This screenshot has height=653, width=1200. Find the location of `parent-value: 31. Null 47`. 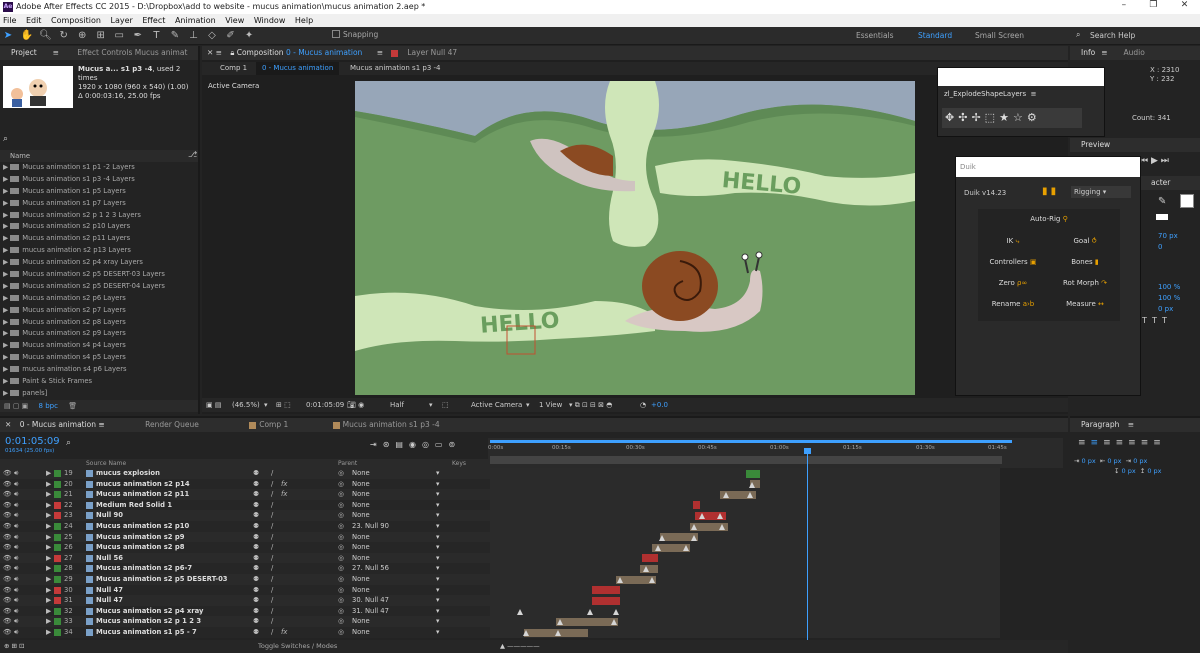

parent-value: 31. Null 47 is located at coordinates (370, 611).